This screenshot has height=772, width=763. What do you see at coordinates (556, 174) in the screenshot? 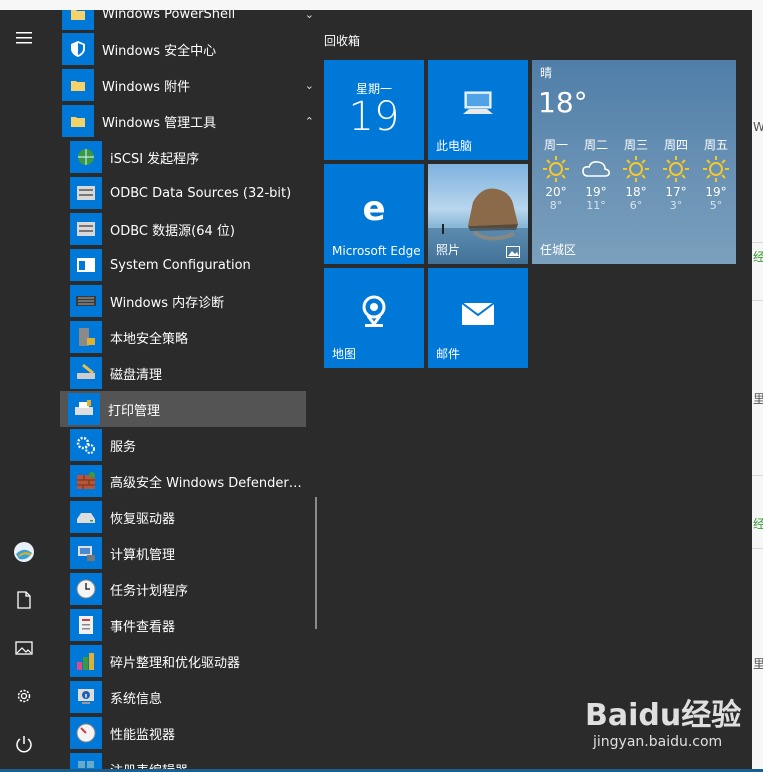
I see `forecast-day: 周一 20° 8°` at bounding box center [556, 174].